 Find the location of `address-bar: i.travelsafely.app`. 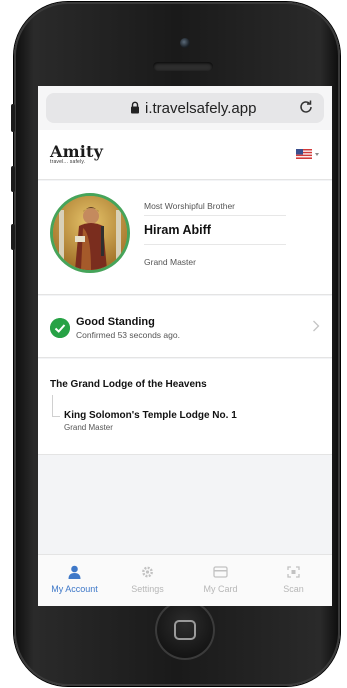

address-bar: i.travelsafely.app is located at coordinates (185, 108).